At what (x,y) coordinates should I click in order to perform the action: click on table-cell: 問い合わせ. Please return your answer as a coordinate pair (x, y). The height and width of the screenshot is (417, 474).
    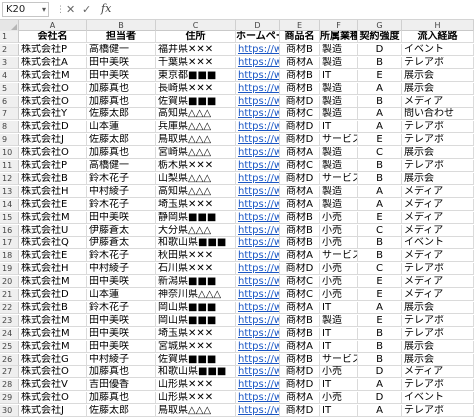
    Looking at the image, I should click on (438, 114).